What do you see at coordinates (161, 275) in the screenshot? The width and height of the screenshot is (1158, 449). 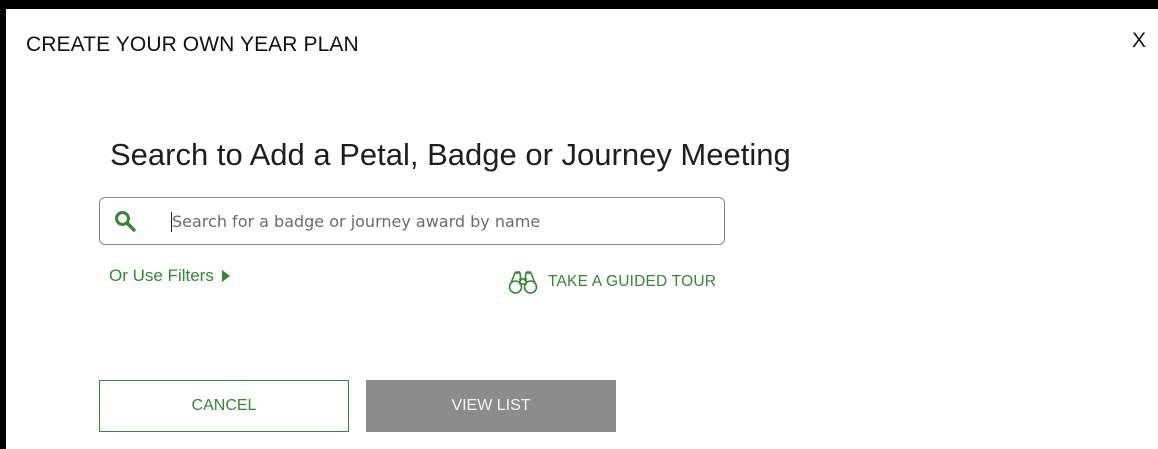 I see `use-filters-label: Or Use Filters` at bounding box center [161, 275].